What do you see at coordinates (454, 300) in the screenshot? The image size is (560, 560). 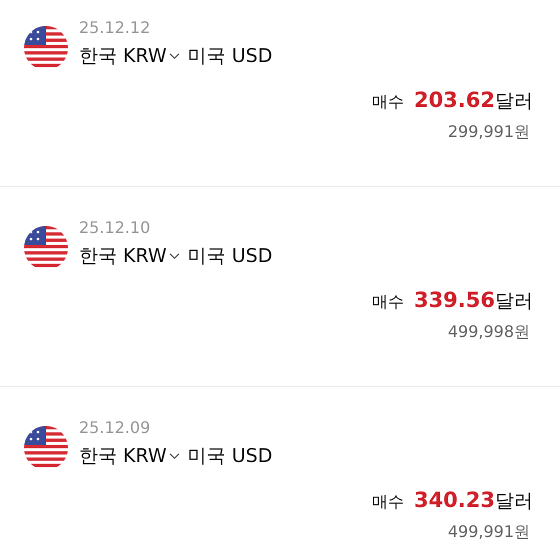 I see `amount-value: 339.56` at bounding box center [454, 300].